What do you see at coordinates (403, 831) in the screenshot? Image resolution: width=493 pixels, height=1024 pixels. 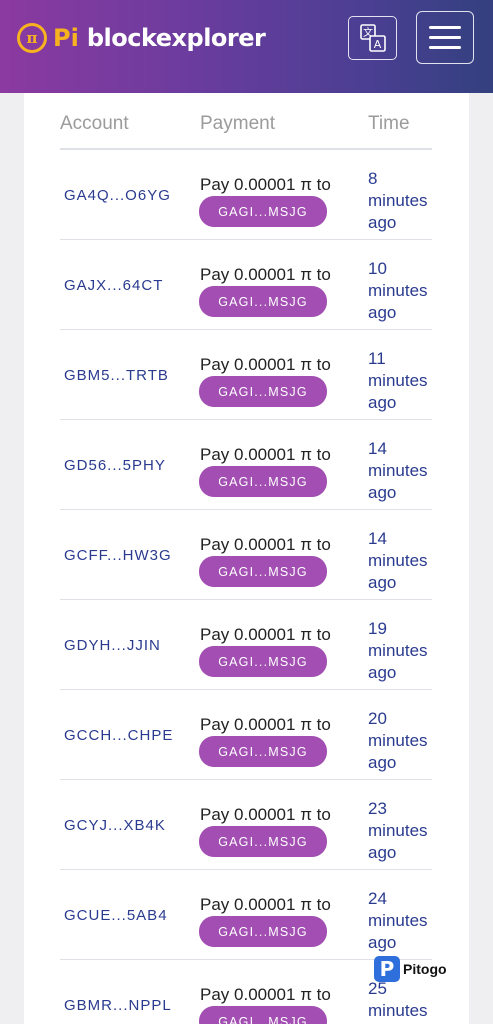 I see `time-link: 23 minutes ago` at bounding box center [403, 831].